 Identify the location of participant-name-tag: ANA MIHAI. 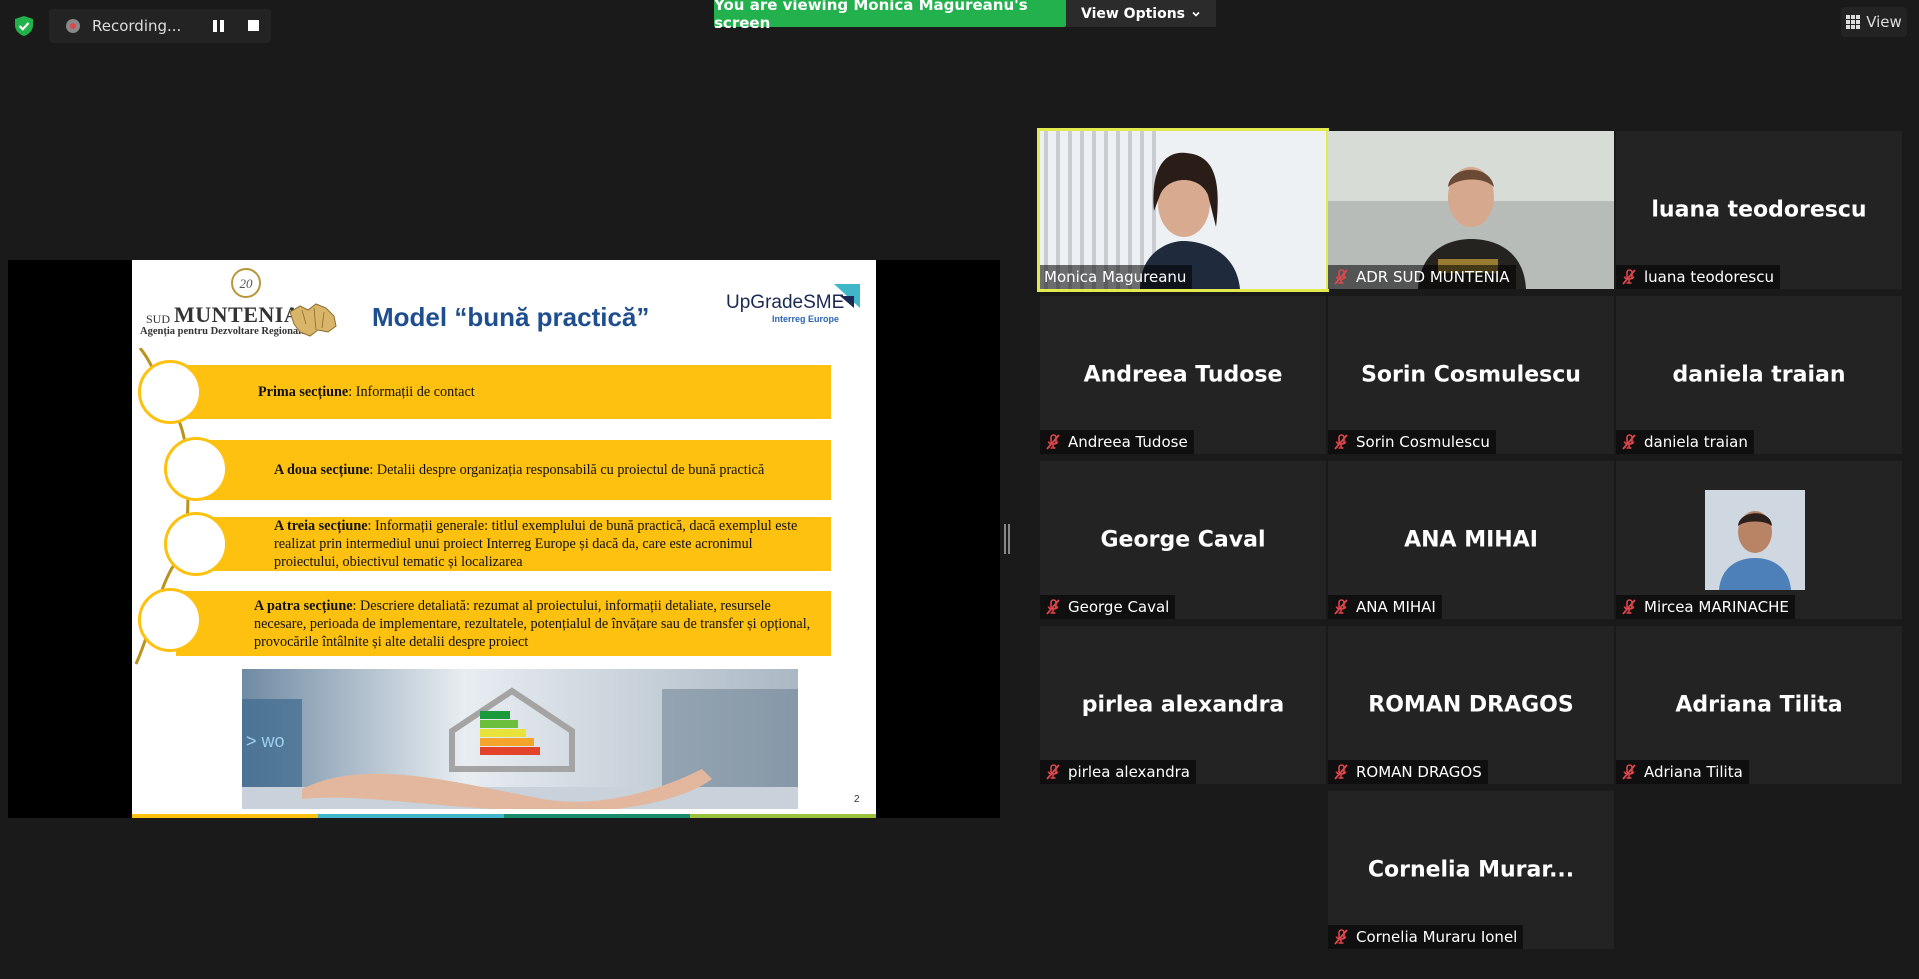
(1385, 607).